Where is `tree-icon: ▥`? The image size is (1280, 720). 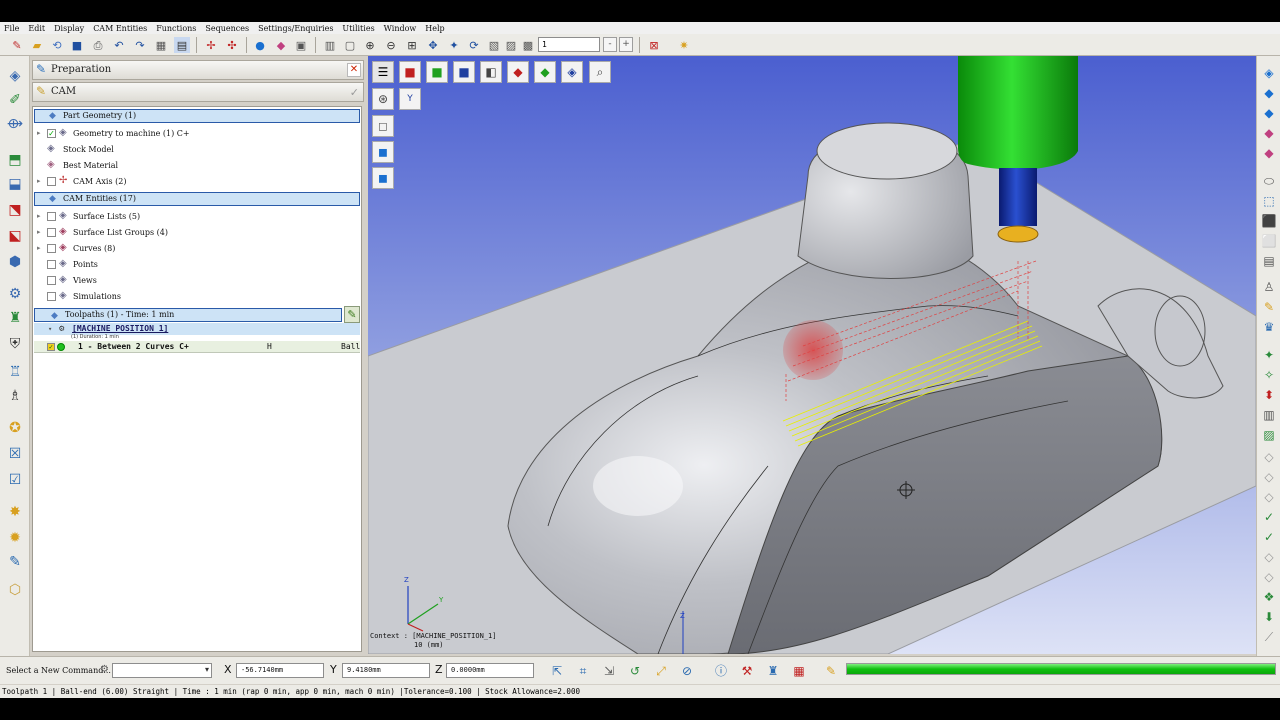
tree-icon: ▥ is located at coordinates (330, 45).